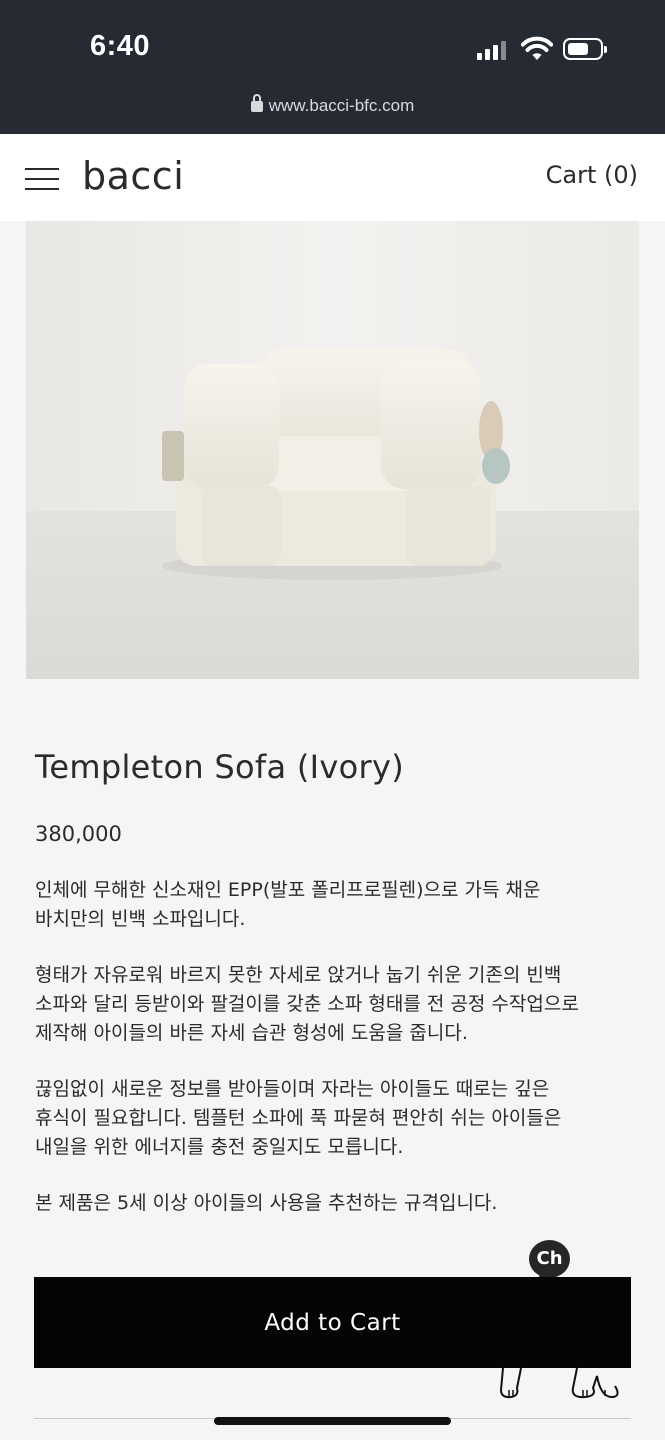  What do you see at coordinates (42, 179) in the screenshot?
I see `hamburger-menu-icon` at bounding box center [42, 179].